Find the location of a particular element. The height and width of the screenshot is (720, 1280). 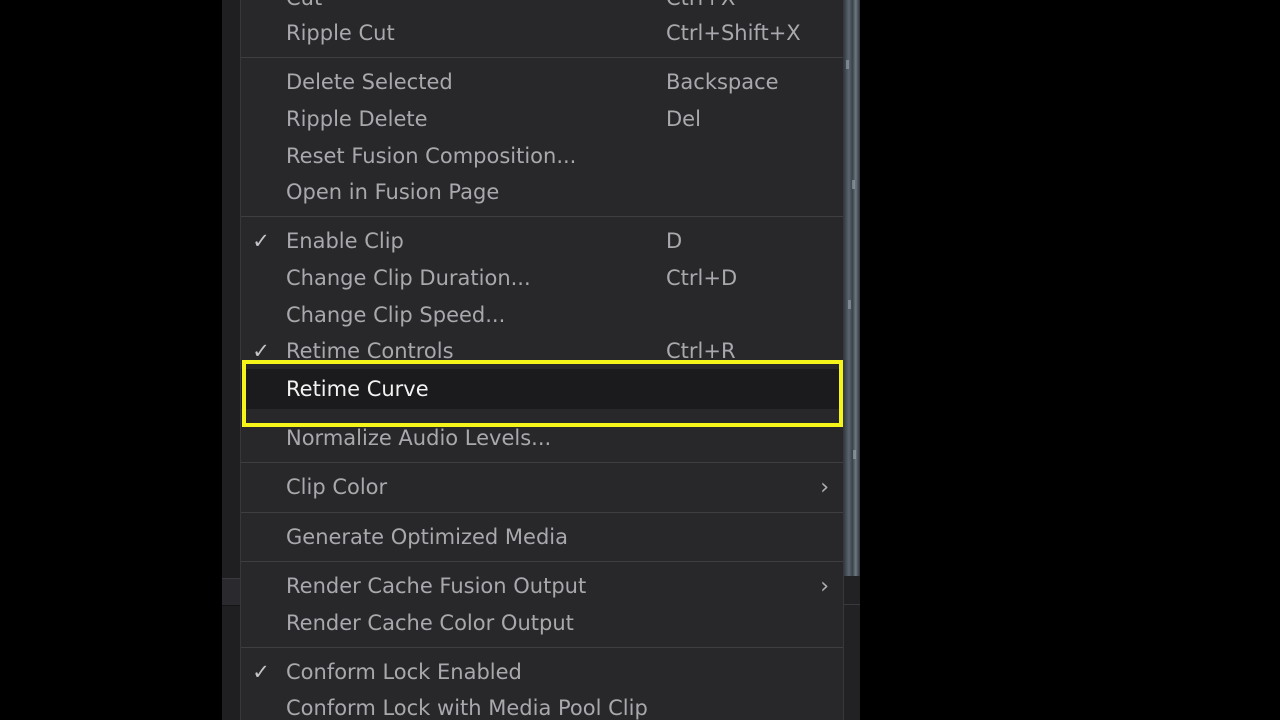

menu-item-generate-optimized-media: Generate Optimized Media is located at coordinates (542, 537).